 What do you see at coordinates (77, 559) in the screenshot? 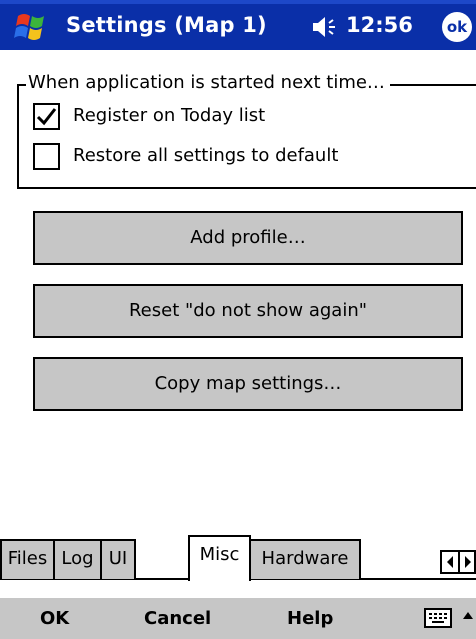
I see `tab-log: Log` at bounding box center [77, 559].